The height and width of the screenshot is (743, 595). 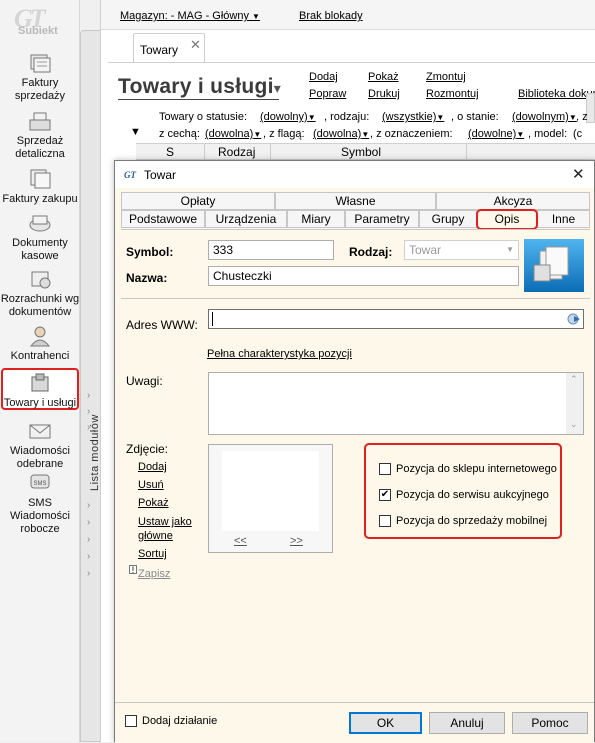 I want to click on tab-oplaty: Opłaty, so click(x=198, y=201).